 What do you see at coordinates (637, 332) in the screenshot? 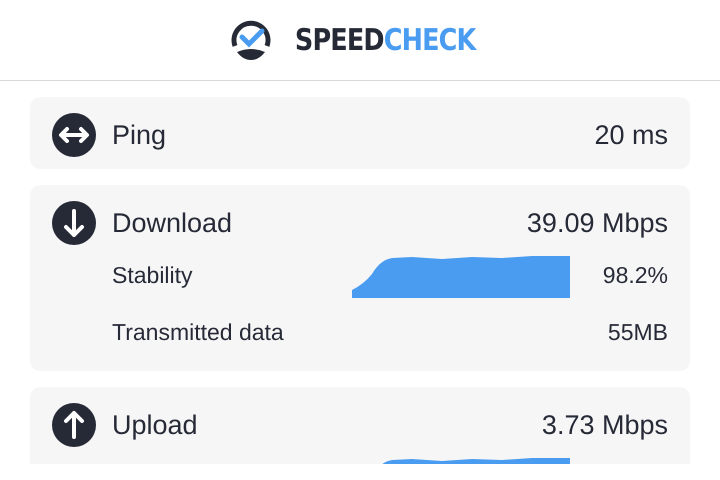
I see `detail-value: 55MB` at bounding box center [637, 332].